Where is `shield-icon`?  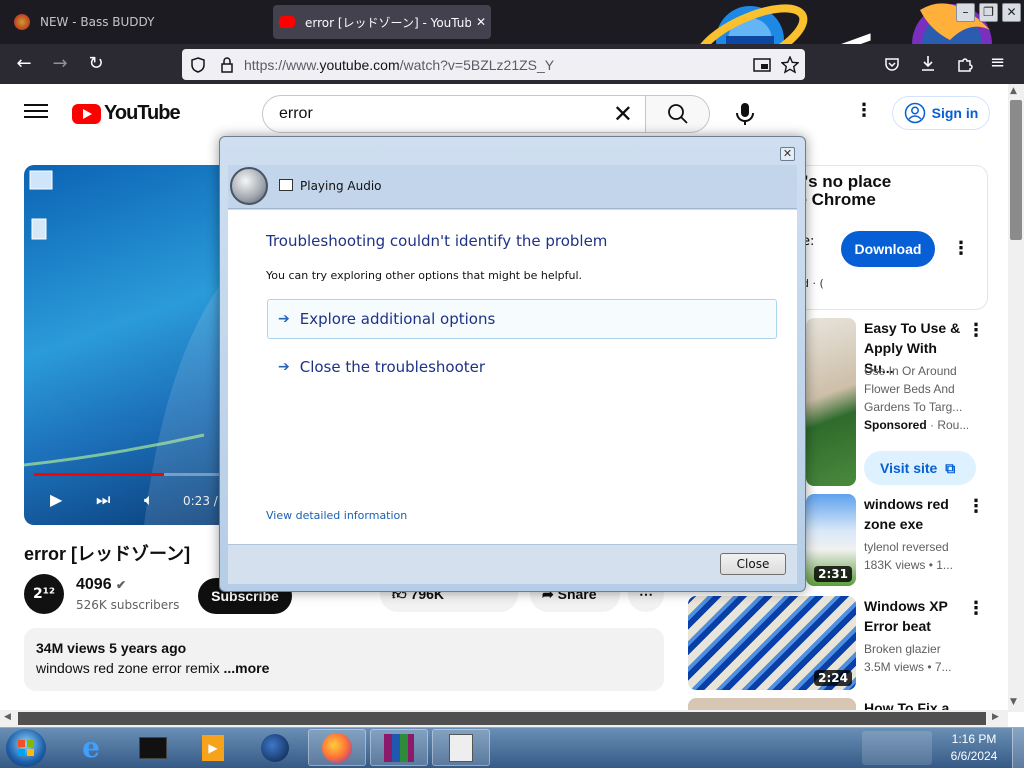 shield-icon is located at coordinates (198, 64).